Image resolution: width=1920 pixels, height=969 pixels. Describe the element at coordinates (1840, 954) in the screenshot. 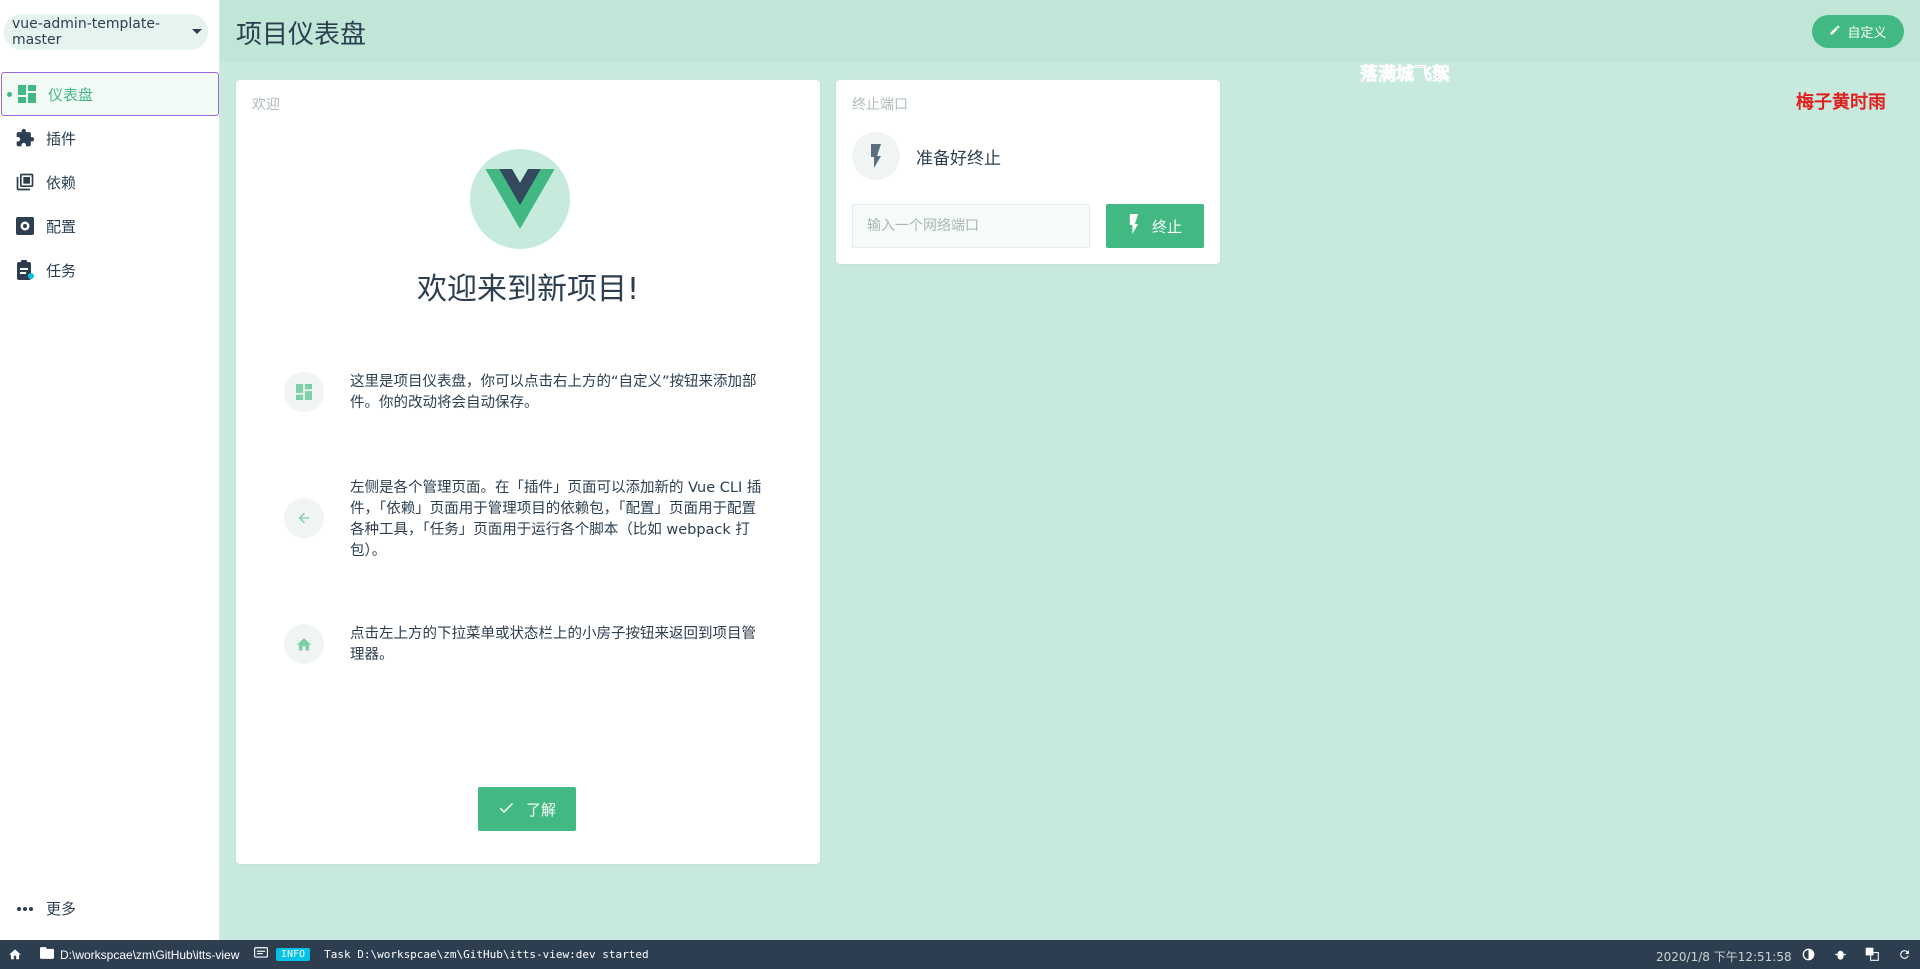

I see `bug-report-icon` at that location.